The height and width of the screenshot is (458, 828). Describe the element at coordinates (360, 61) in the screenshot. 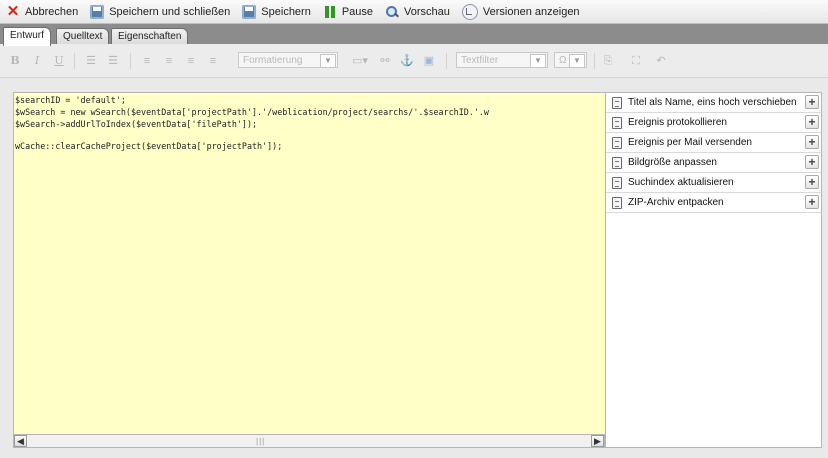

I see `table-icon: ▭▾` at that location.